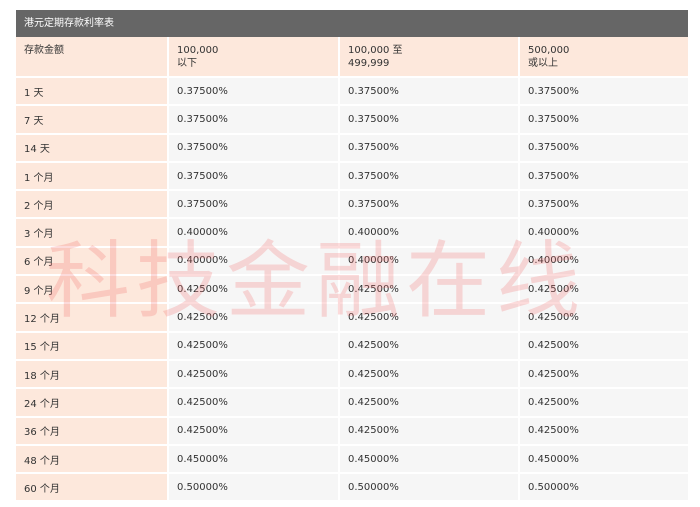 The width and height of the screenshot is (700, 507). Describe the element at coordinates (187, 63) in the screenshot. I see `header-tier-1-line-2: 以下` at that location.